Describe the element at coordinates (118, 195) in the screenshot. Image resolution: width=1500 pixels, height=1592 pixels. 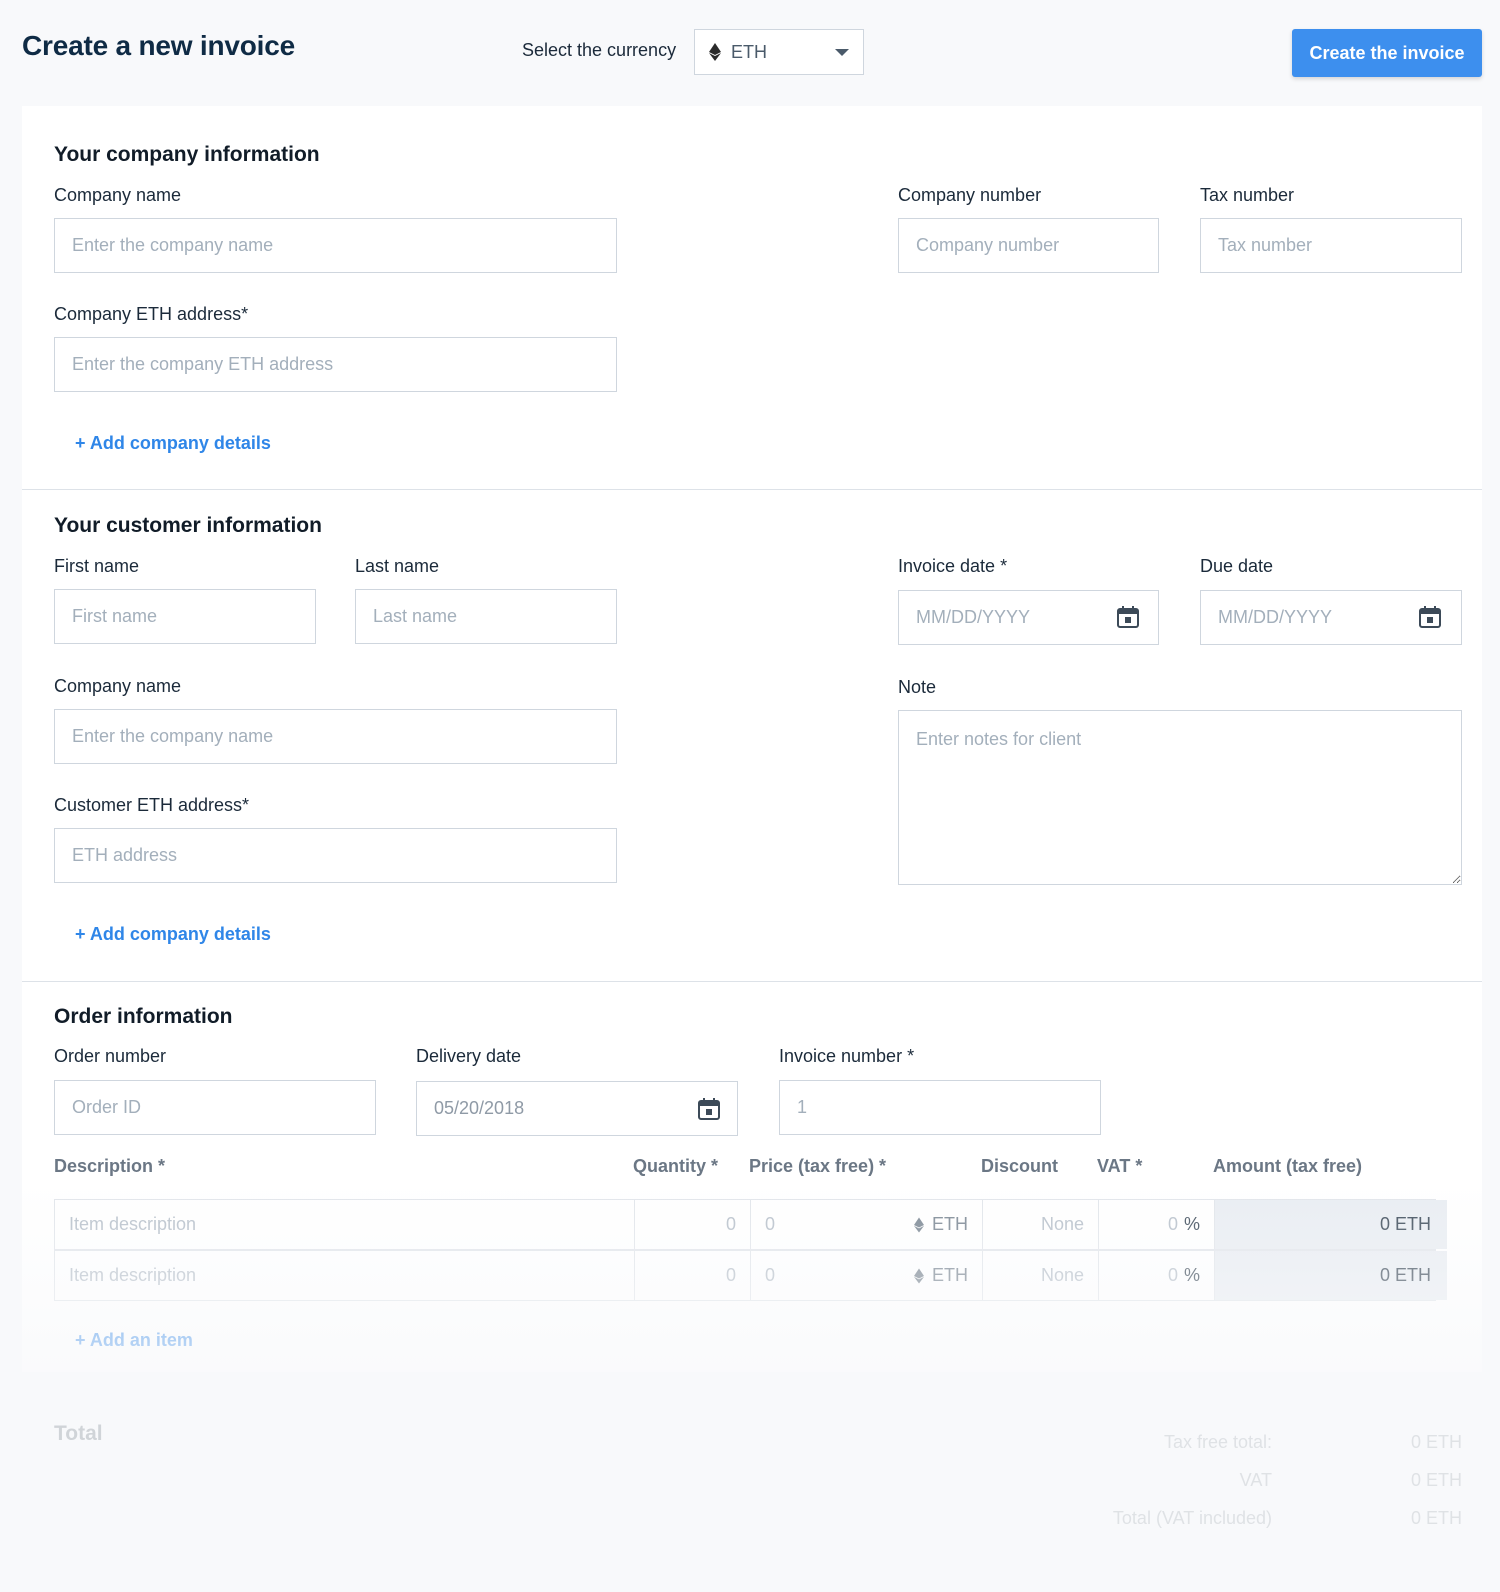
I see `company-name-label: Company name` at that location.